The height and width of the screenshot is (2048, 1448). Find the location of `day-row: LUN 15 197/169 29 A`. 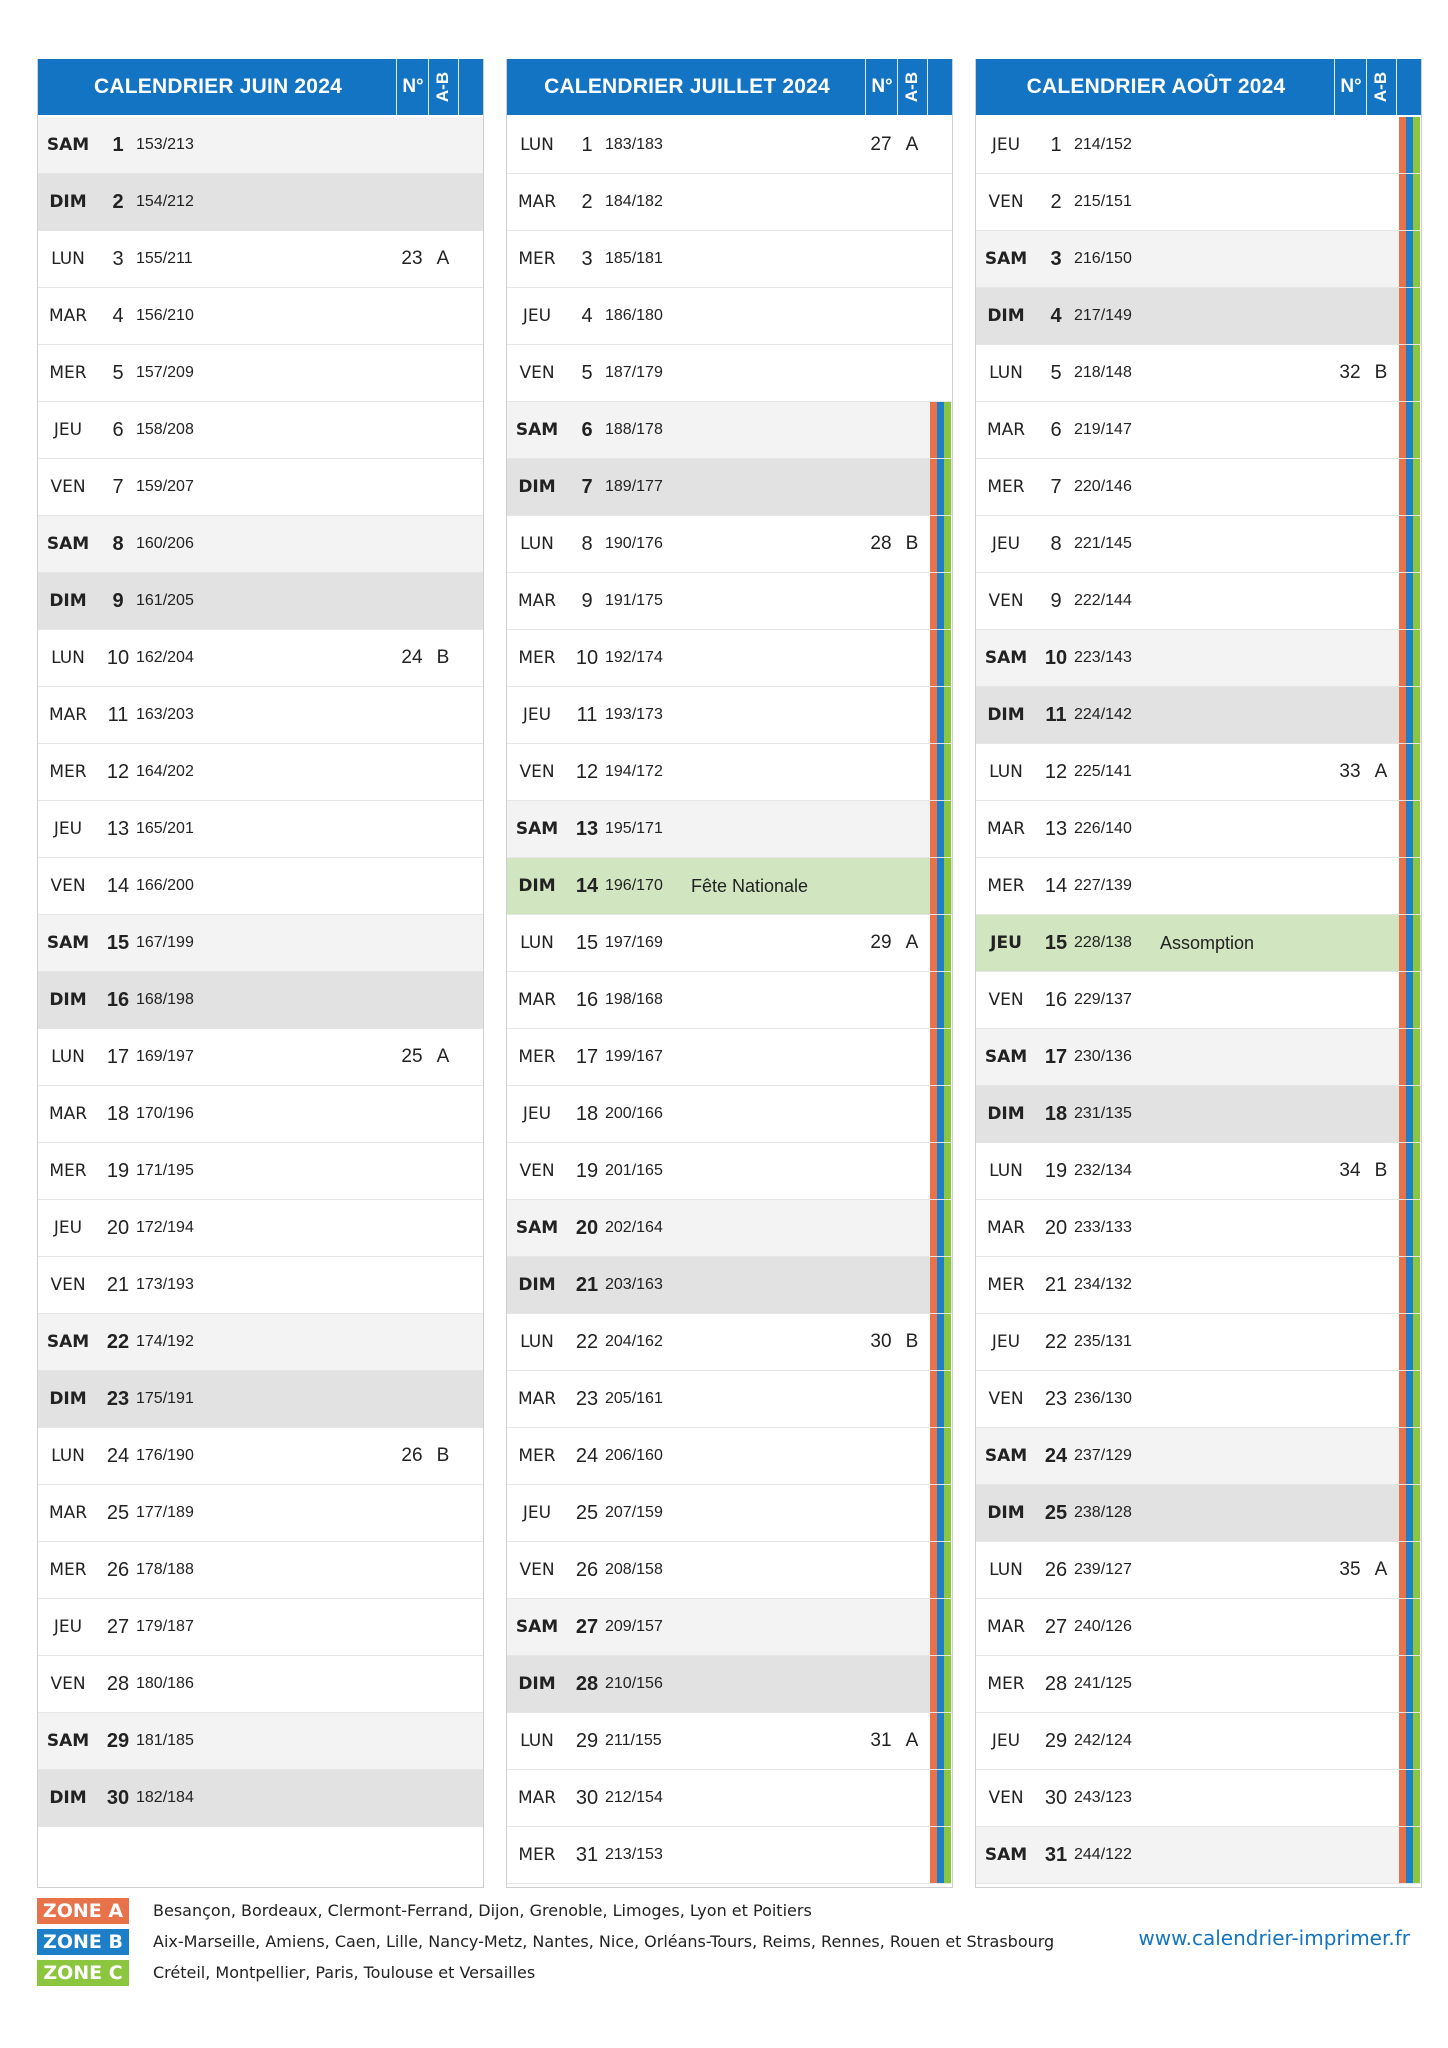

day-row: LUN 15 197/169 29 A is located at coordinates (729, 943).